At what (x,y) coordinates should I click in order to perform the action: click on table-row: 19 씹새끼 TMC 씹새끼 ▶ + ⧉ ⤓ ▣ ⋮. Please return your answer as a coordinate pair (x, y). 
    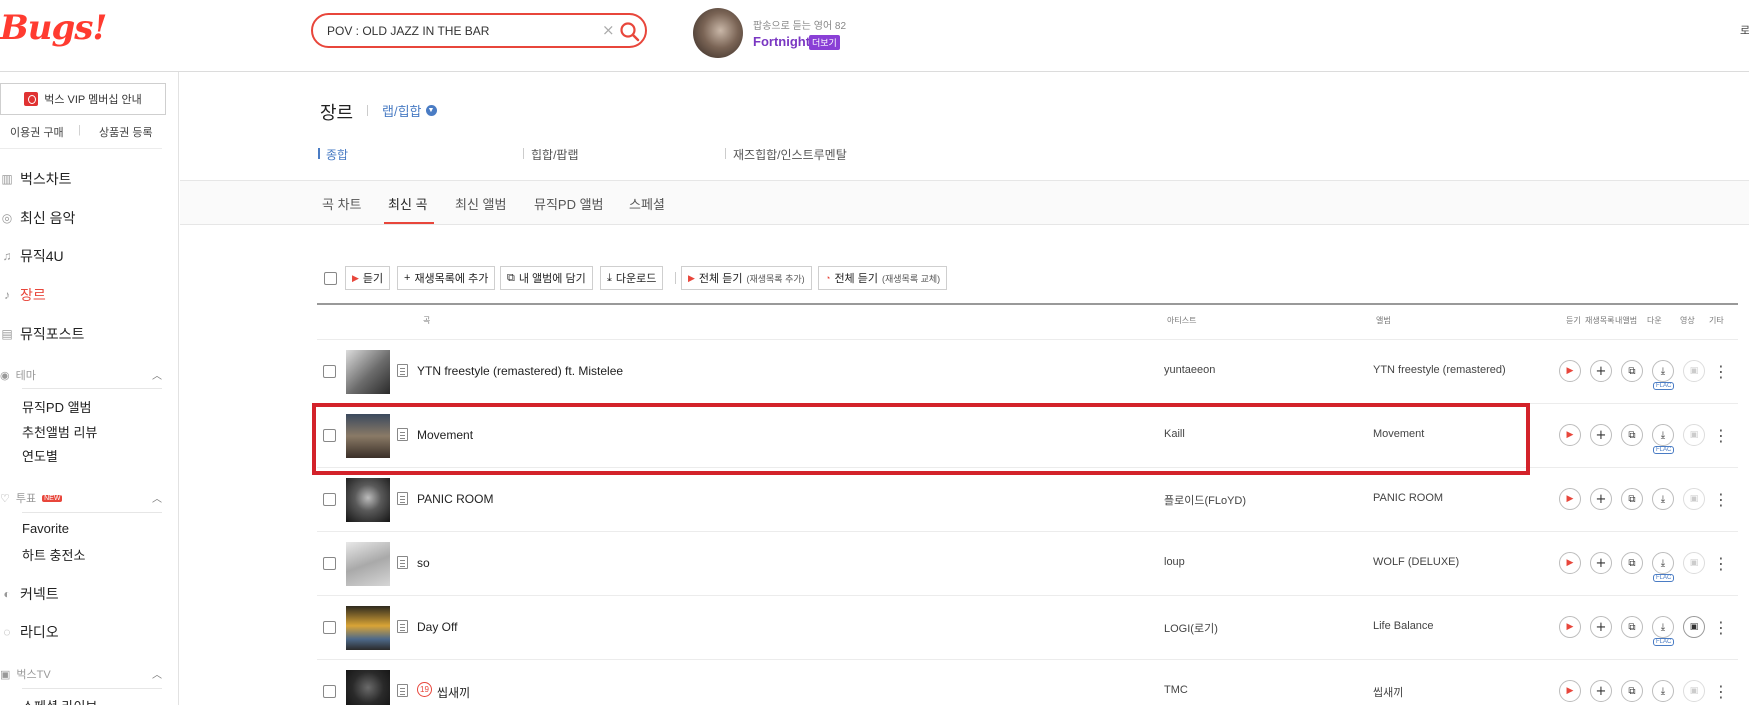
    Looking at the image, I should click on (1027, 682).